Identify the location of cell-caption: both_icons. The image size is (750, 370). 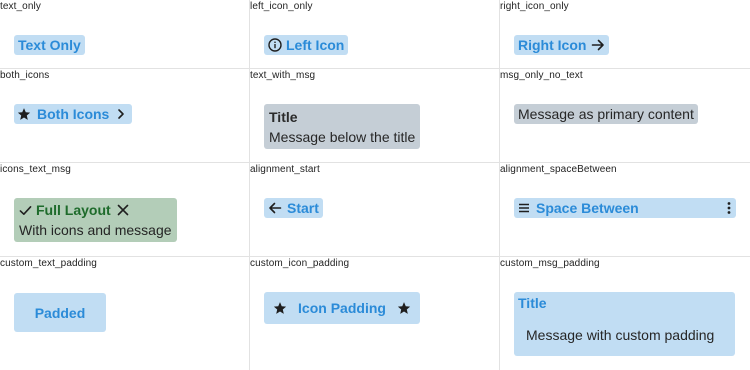
(25, 75).